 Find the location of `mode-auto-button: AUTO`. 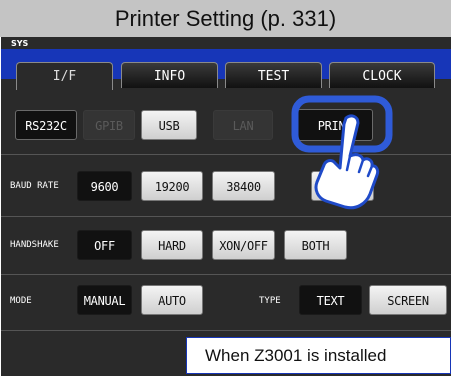

mode-auto-button: AUTO is located at coordinates (172, 300).